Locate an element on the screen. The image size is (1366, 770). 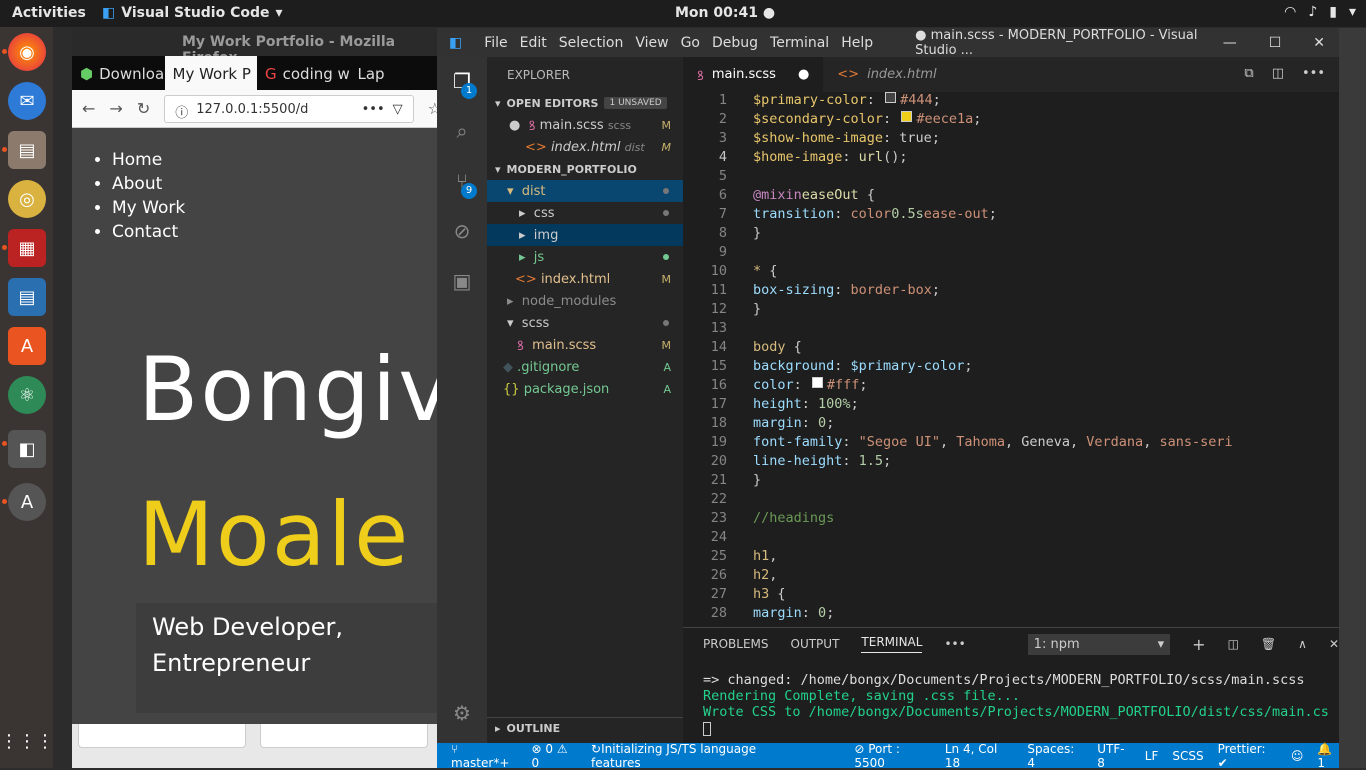
updater-icon: A is located at coordinates (27, 502).